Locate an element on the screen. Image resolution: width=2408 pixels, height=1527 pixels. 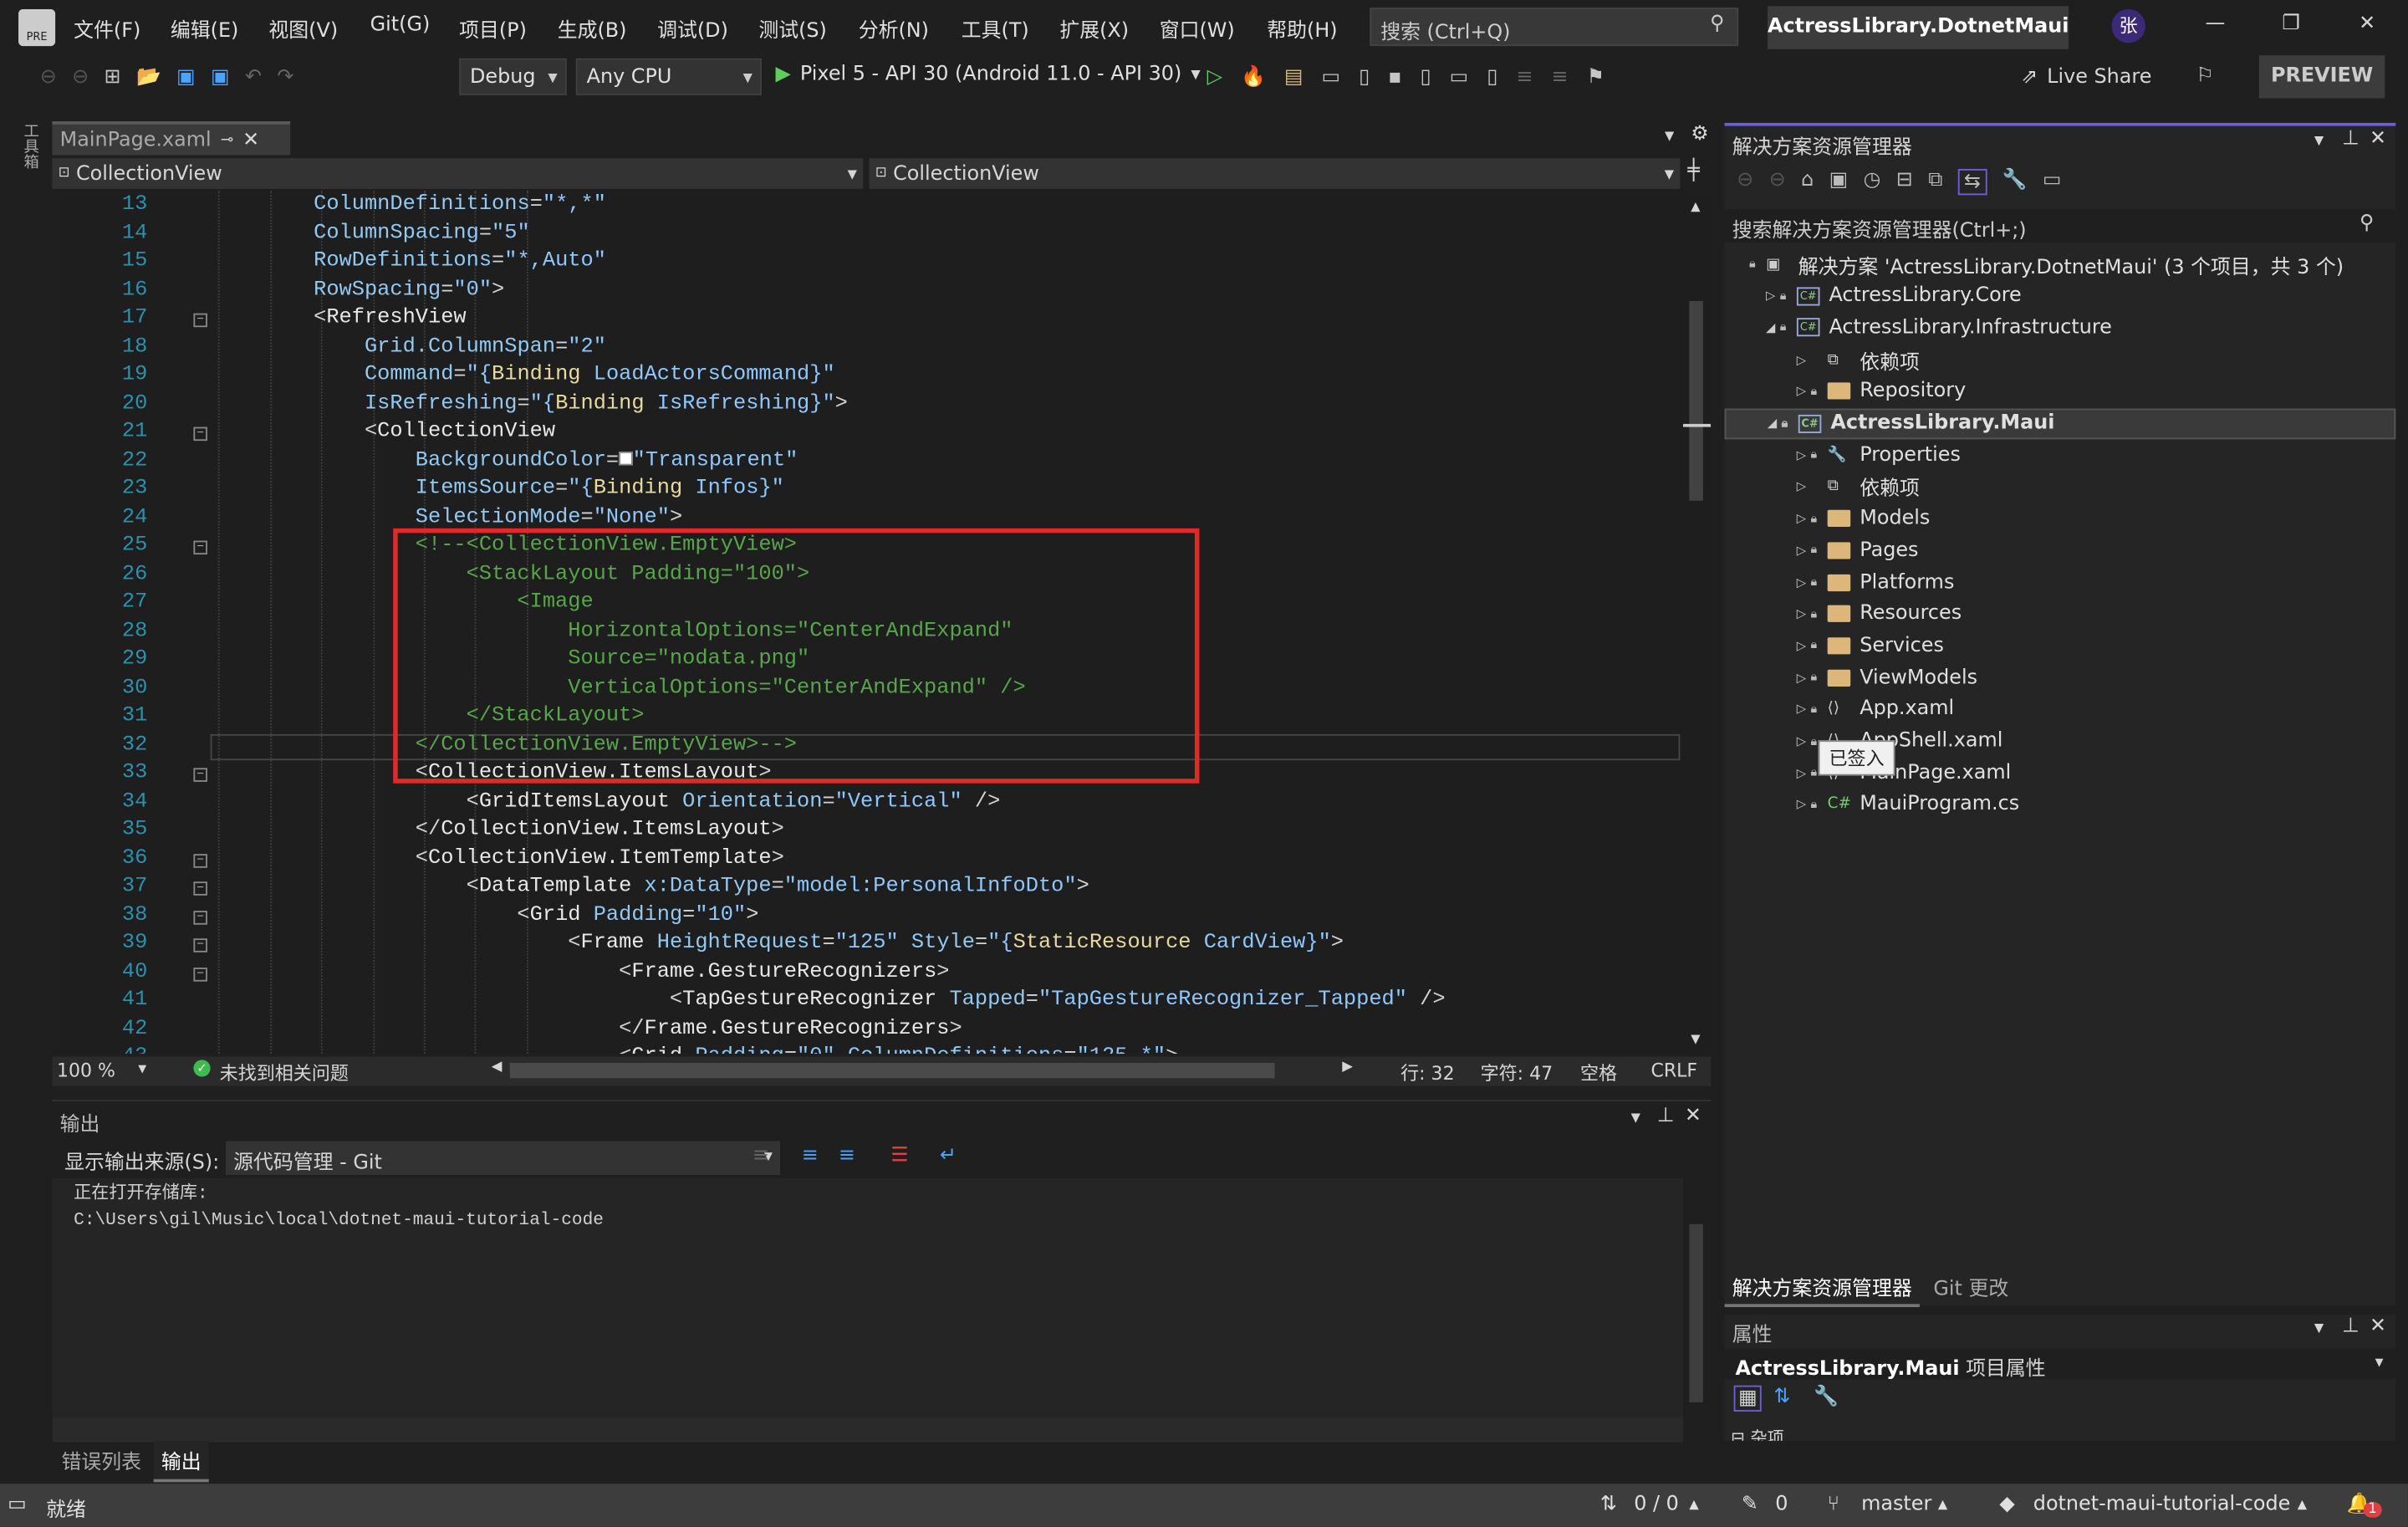
whitespace-status: 空格 is located at coordinates (1598, 1073).